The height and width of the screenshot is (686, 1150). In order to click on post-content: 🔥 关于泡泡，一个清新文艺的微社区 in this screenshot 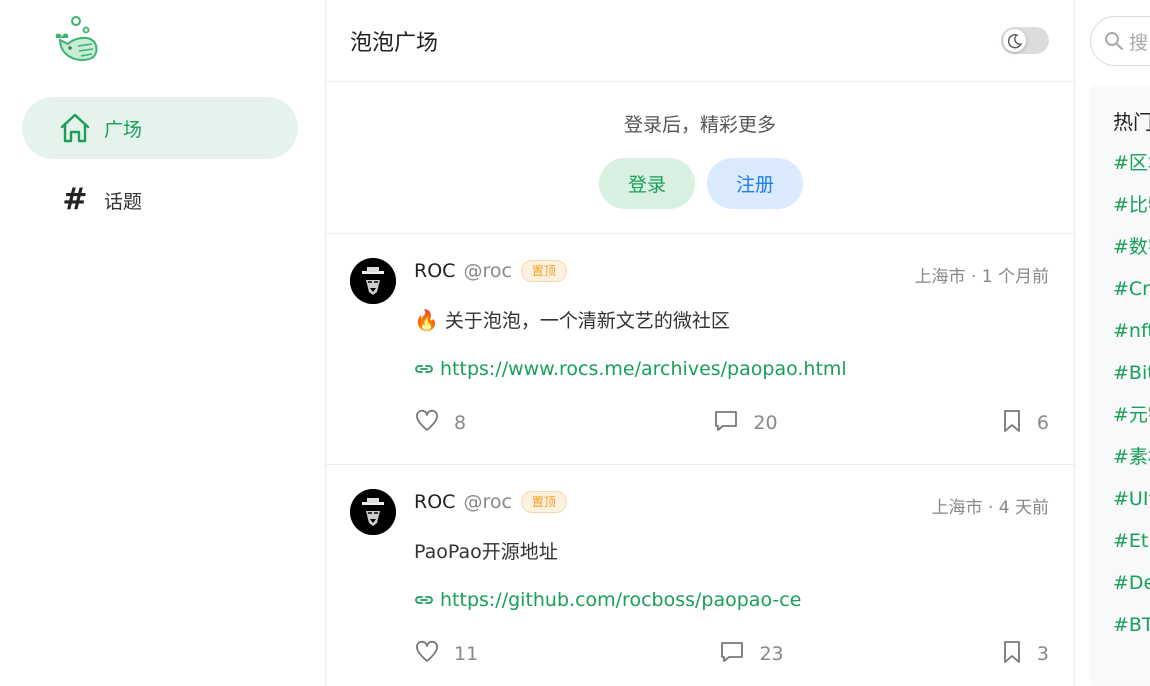, I will do `click(572, 319)`.